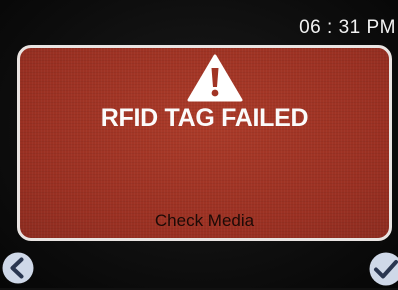 This screenshot has width=398, height=290. What do you see at coordinates (204, 118) in the screenshot?
I see `alert-title: RFID TAG FAILED` at bounding box center [204, 118].